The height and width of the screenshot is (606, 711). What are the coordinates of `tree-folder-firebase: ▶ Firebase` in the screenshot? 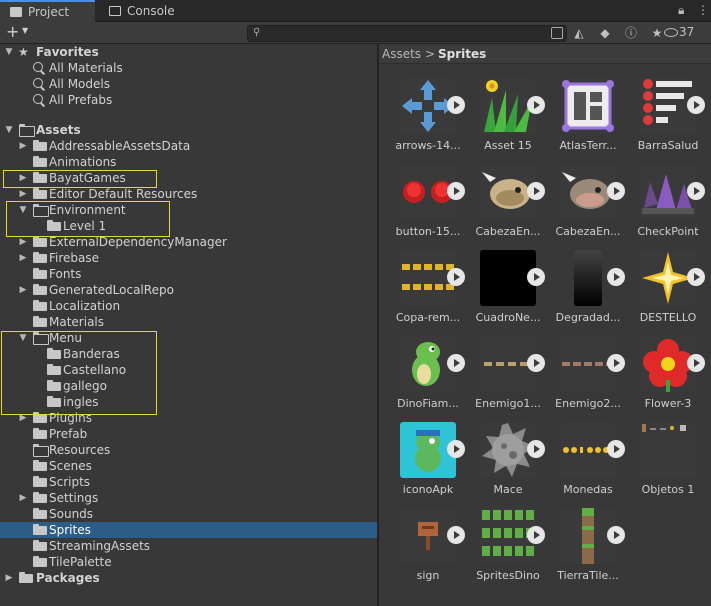 It's located at (188, 258).